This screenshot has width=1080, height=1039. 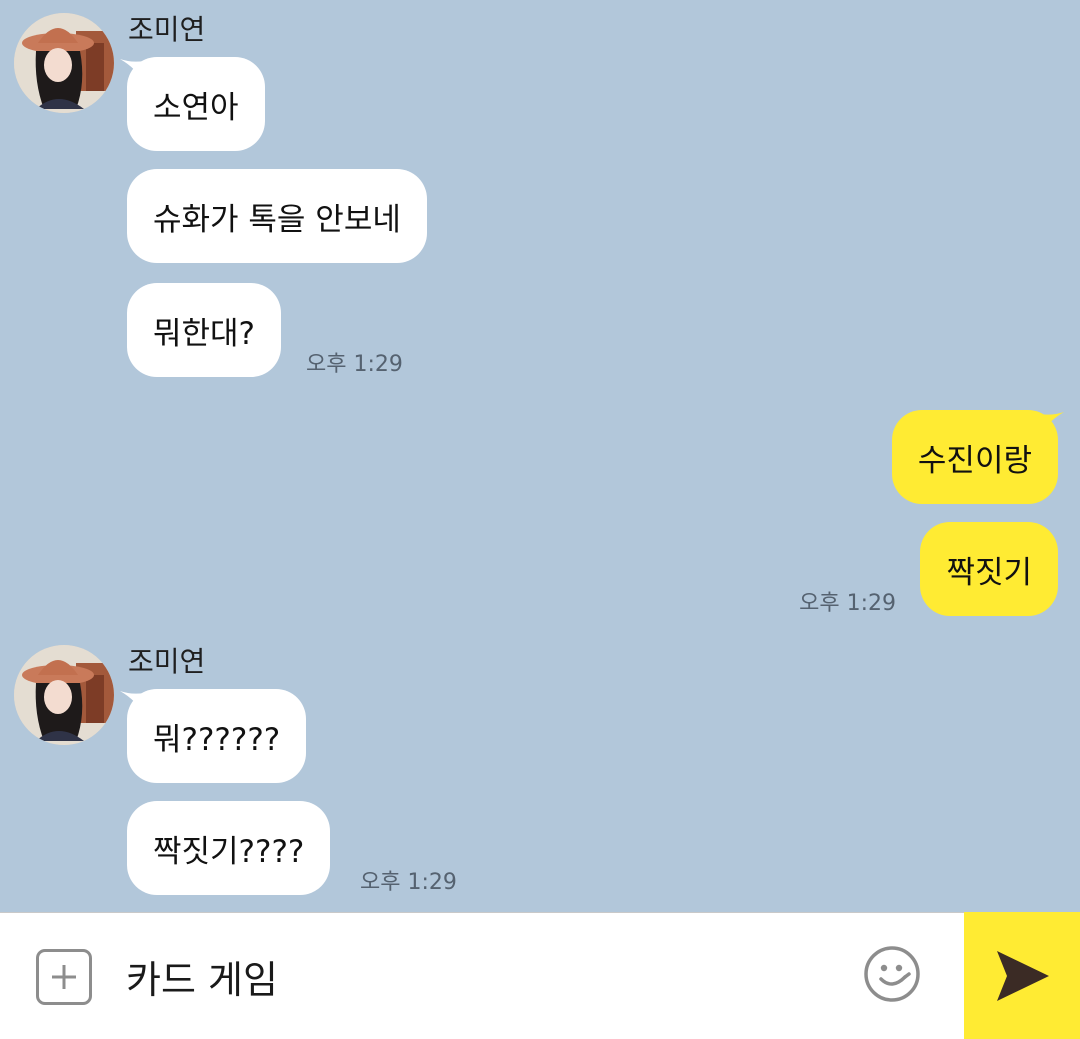 I want to click on emoji-button, so click(x=892, y=974).